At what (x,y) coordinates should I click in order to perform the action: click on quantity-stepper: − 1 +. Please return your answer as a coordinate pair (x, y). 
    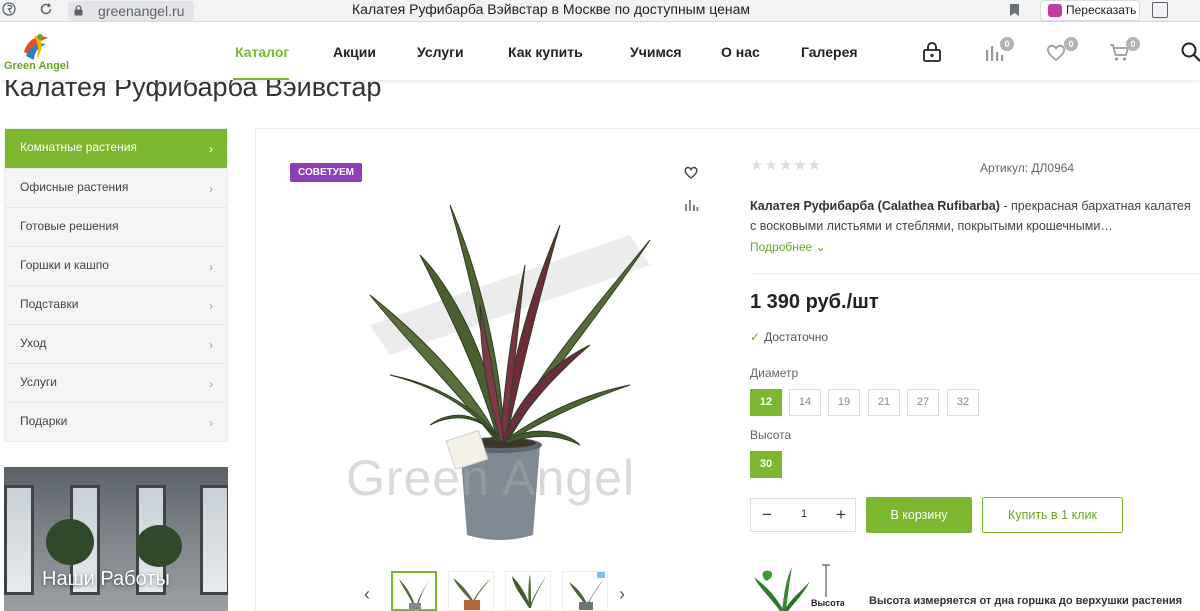
    Looking at the image, I should click on (803, 515).